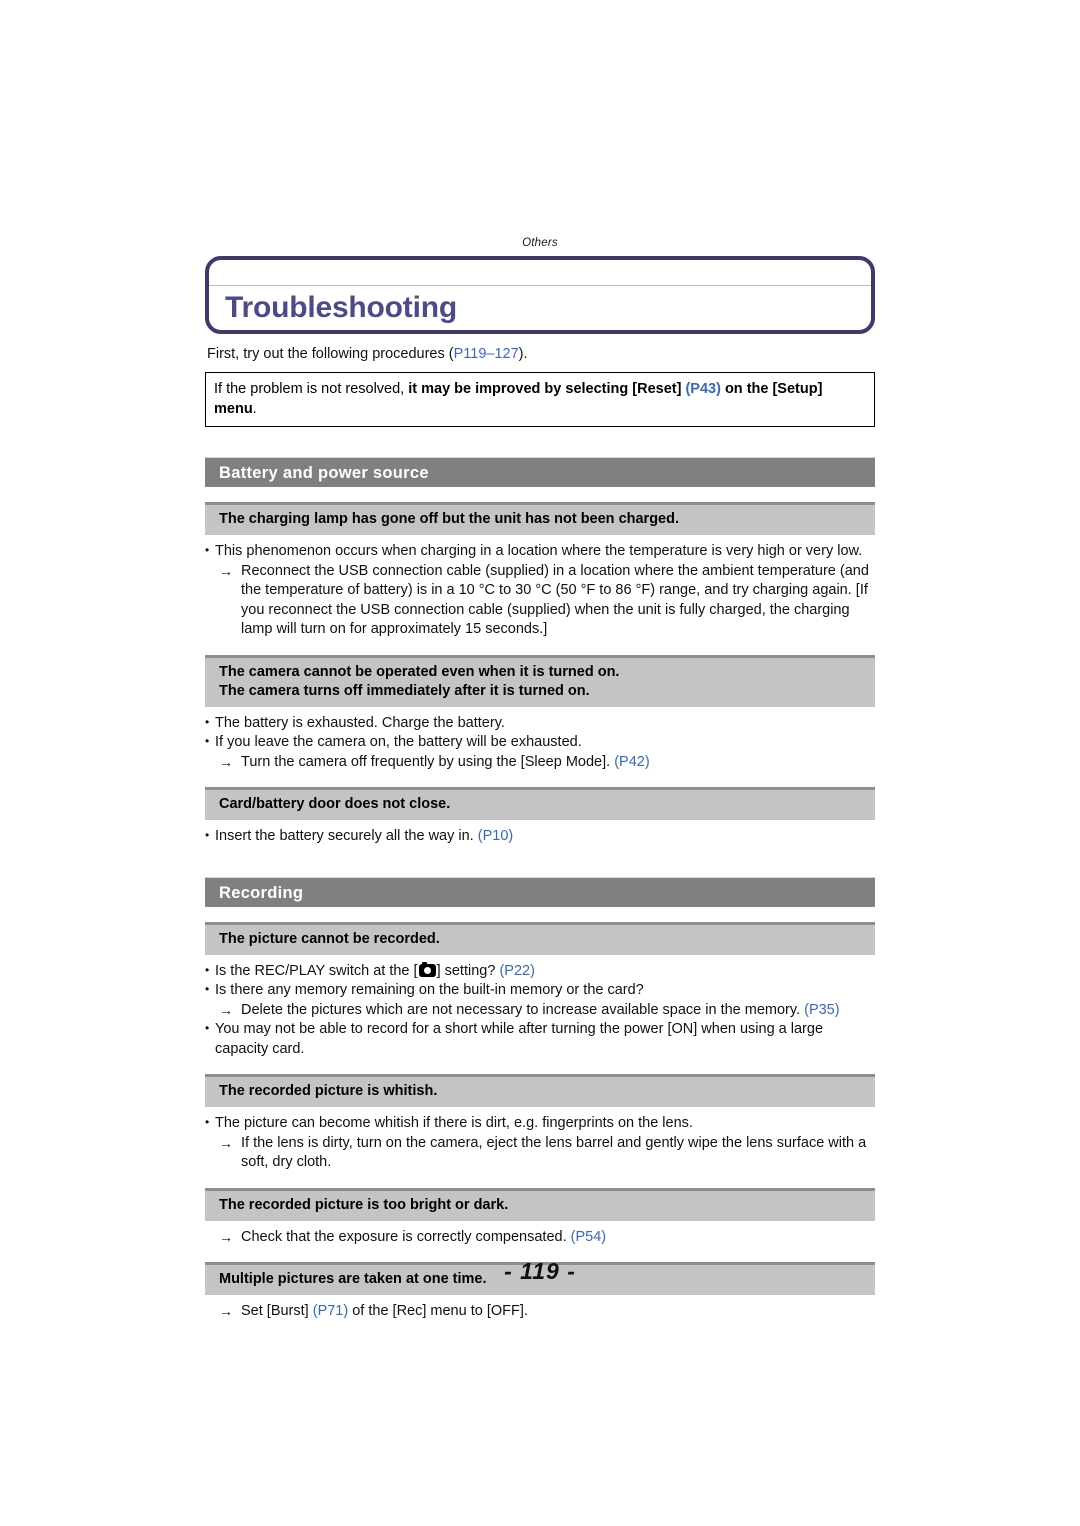 This screenshot has height=1526, width=1080. Describe the element at coordinates (495, 836) in the screenshot. I see `page-reference: (P10)` at that location.